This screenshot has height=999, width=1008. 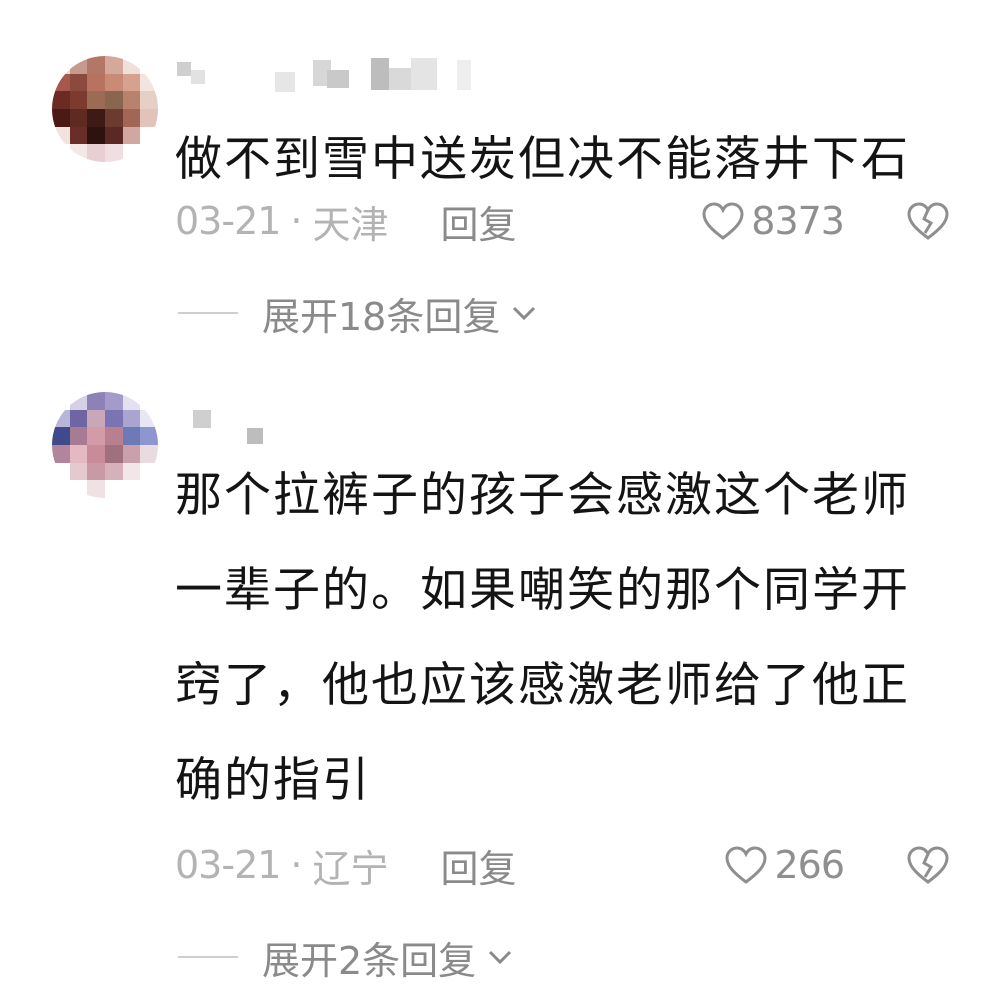 What do you see at coordinates (542, 159) in the screenshot?
I see `comment-text: 做不到雪中送炭但决不能落井下石` at bounding box center [542, 159].